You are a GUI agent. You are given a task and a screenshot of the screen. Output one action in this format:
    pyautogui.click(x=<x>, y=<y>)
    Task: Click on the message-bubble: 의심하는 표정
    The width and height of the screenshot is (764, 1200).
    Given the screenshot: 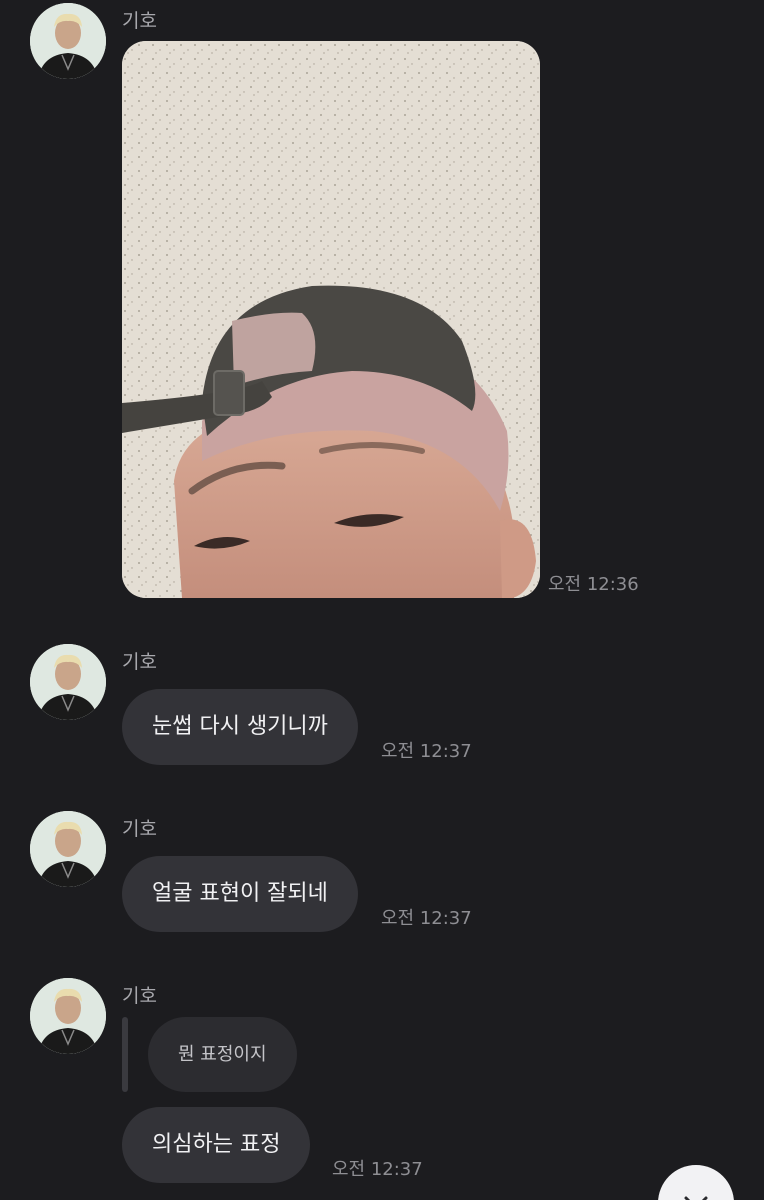 What is the action you would take?
    pyautogui.click(x=216, y=1145)
    